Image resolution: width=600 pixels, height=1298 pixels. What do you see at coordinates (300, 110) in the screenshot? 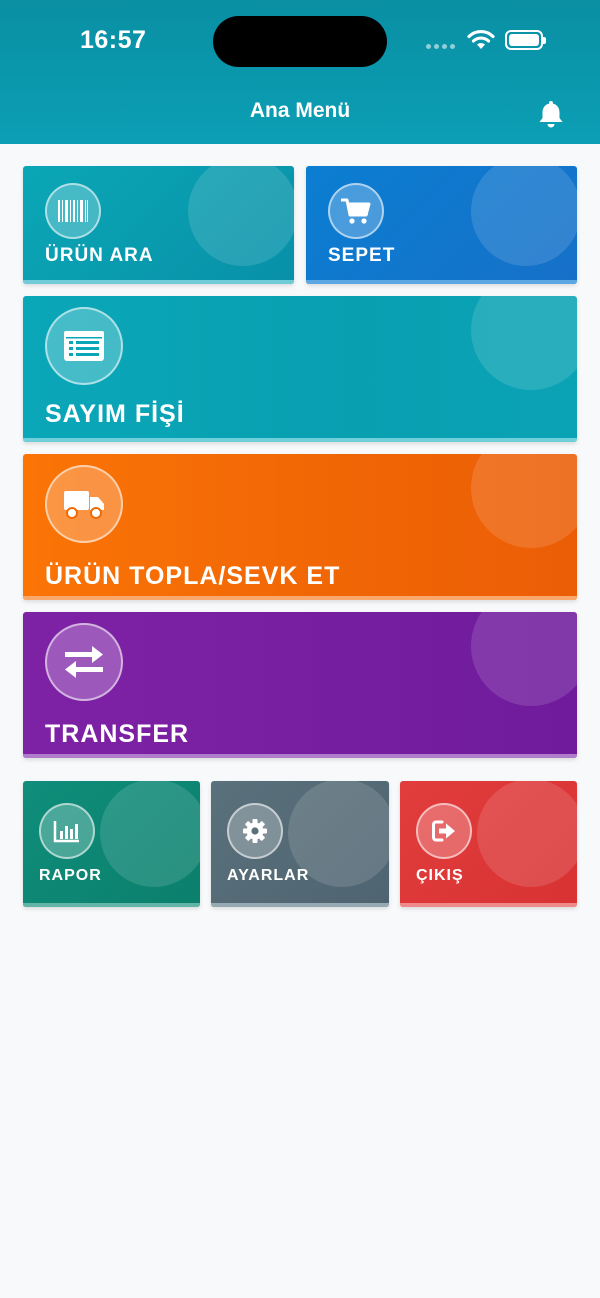
I see `page-title: Ana Menü` at bounding box center [300, 110].